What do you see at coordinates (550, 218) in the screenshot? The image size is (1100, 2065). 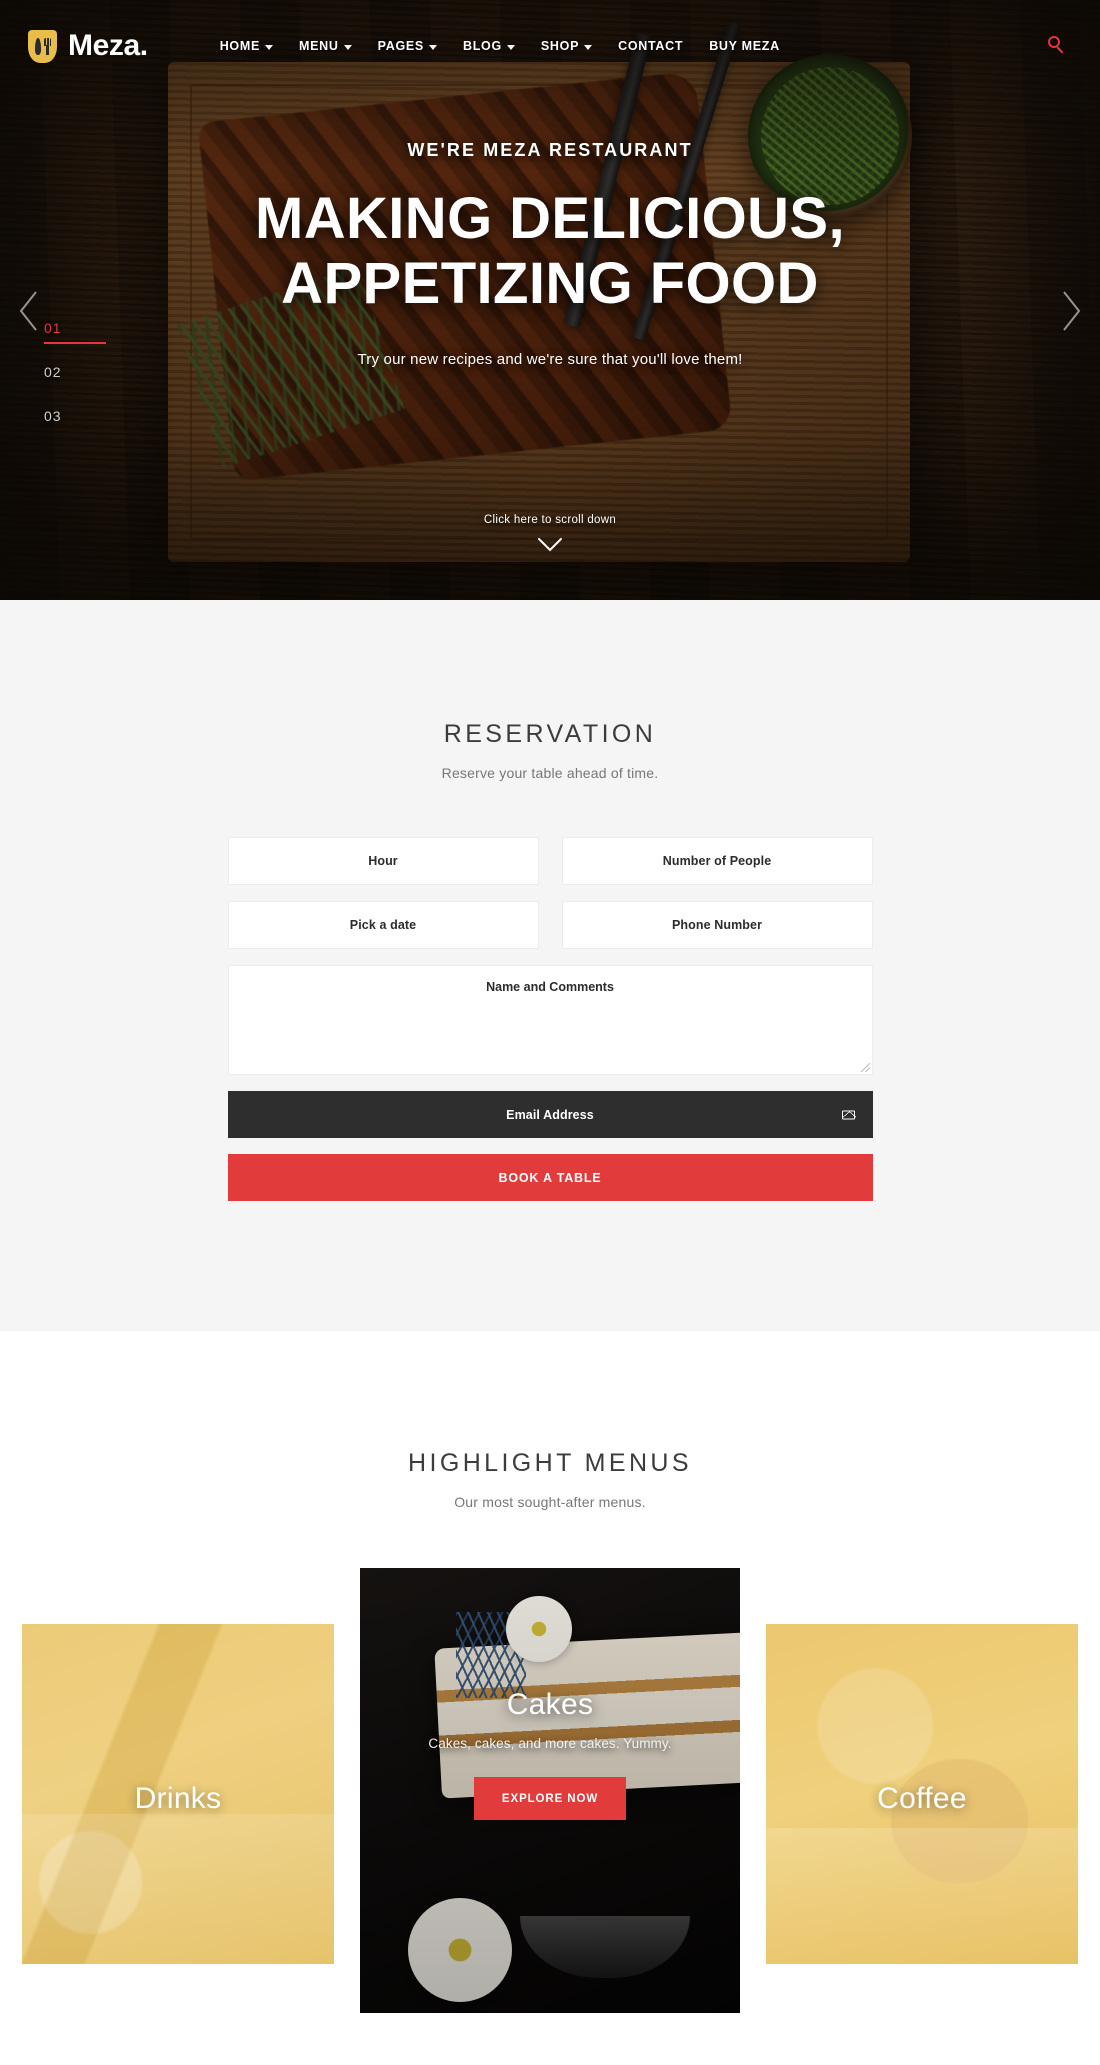 I see `hero-title-line-1: MAKING DELICIOUS,` at bounding box center [550, 218].